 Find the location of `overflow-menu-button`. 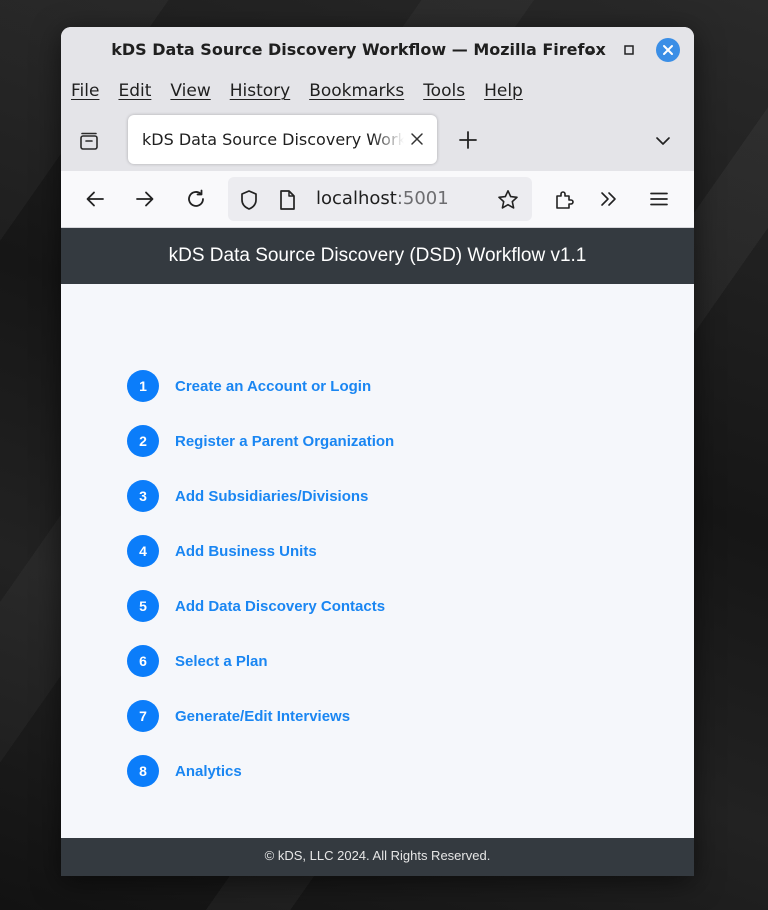

overflow-menu-button is located at coordinates (609, 199).